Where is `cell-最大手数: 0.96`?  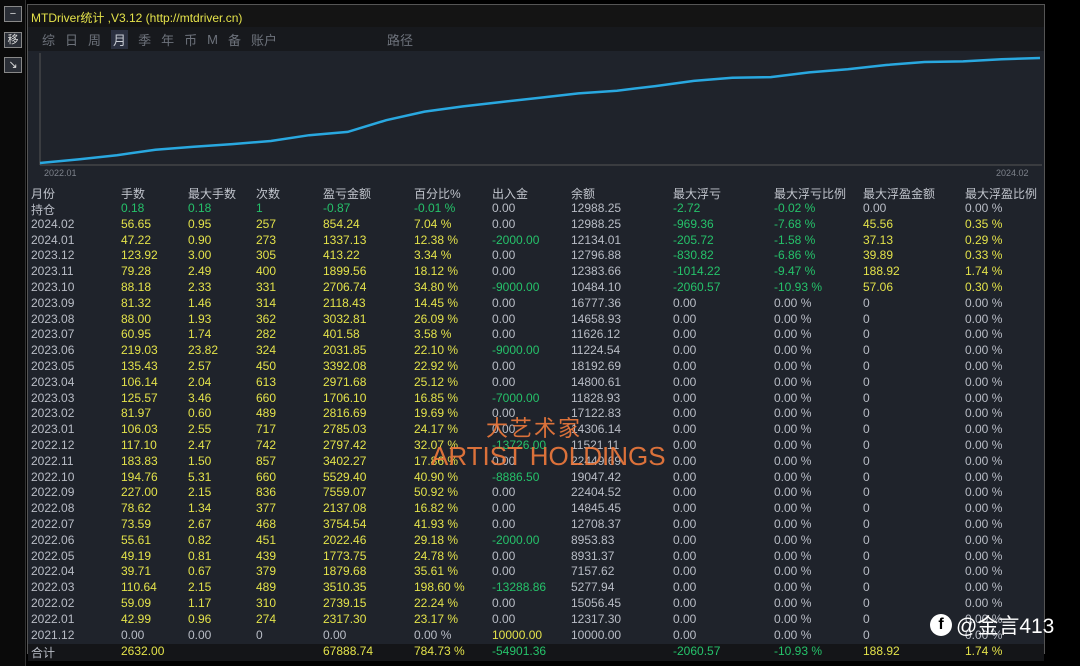
cell-最大手数: 0.96 is located at coordinates (200, 618).